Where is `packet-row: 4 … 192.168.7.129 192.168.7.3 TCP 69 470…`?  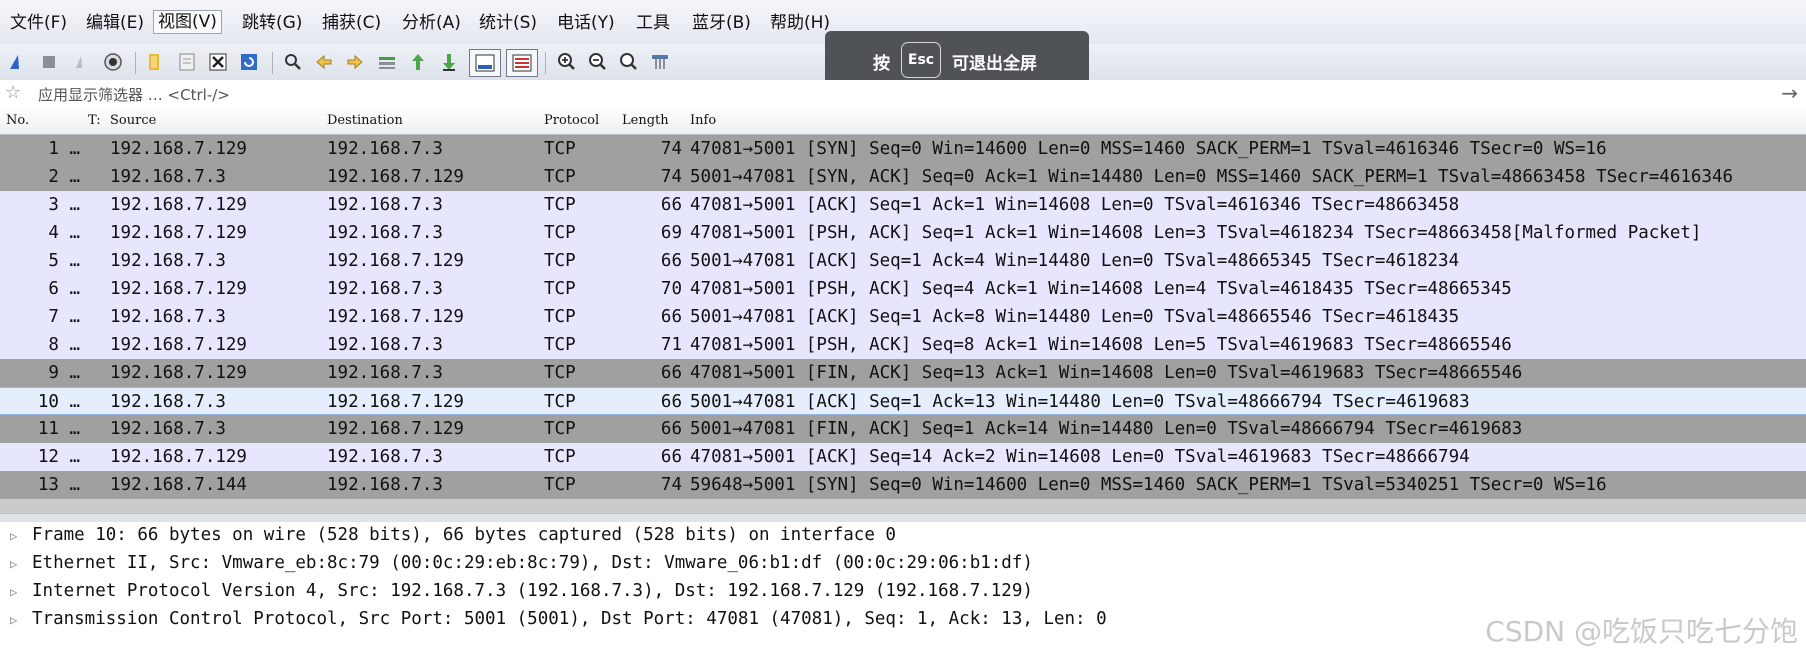 packet-row: 4 … 192.168.7.129 192.168.7.3 TCP 69 470… is located at coordinates (903, 233).